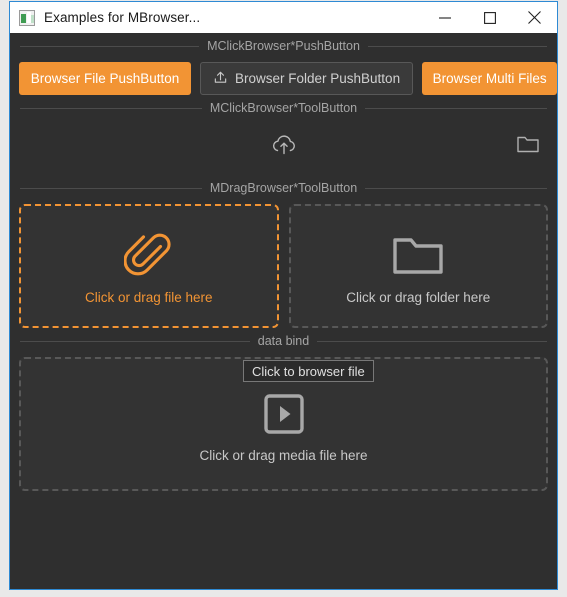 Image resolution: width=567 pixels, height=597 pixels. I want to click on browser-multi-files-button: Browser Multi Files, so click(490, 78).